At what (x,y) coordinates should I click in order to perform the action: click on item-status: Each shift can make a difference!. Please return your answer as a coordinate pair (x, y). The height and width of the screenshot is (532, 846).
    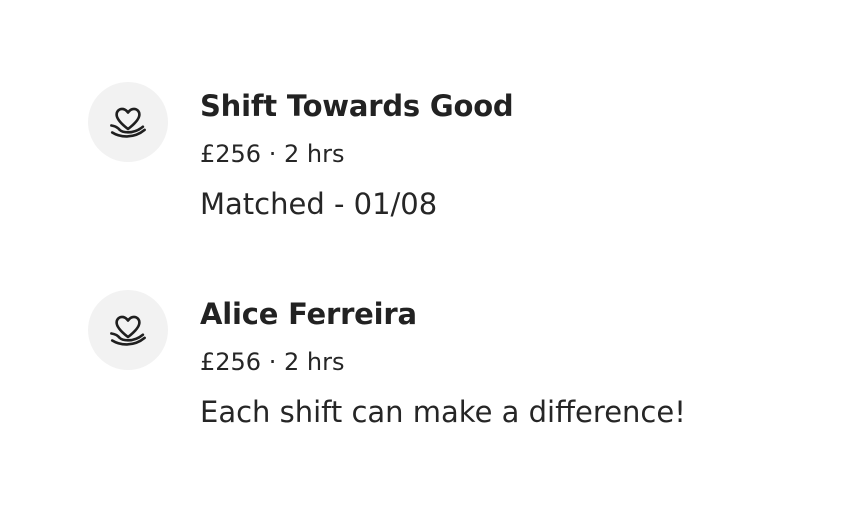
    Looking at the image, I should click on (443, 412).